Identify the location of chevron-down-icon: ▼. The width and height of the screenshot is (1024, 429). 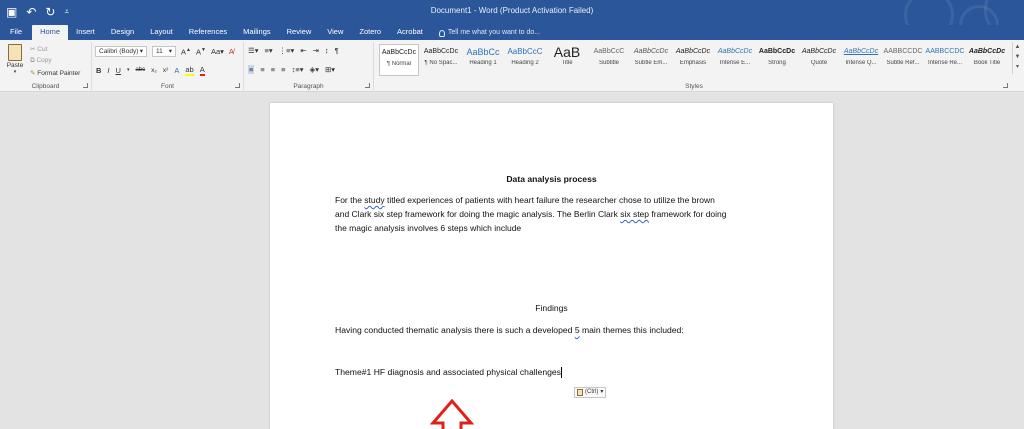
(1017, 57).